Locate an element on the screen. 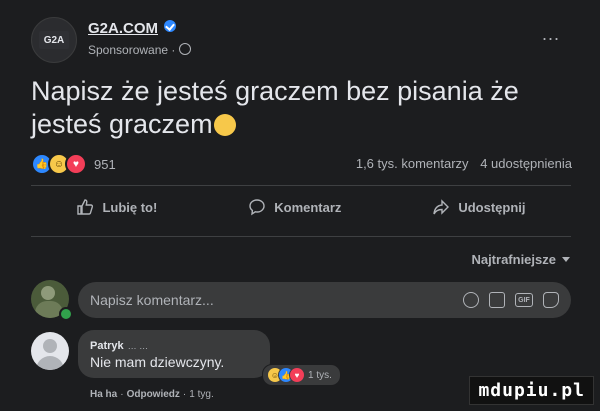  reaction-count: 951 is located at coordinates (105, 164).